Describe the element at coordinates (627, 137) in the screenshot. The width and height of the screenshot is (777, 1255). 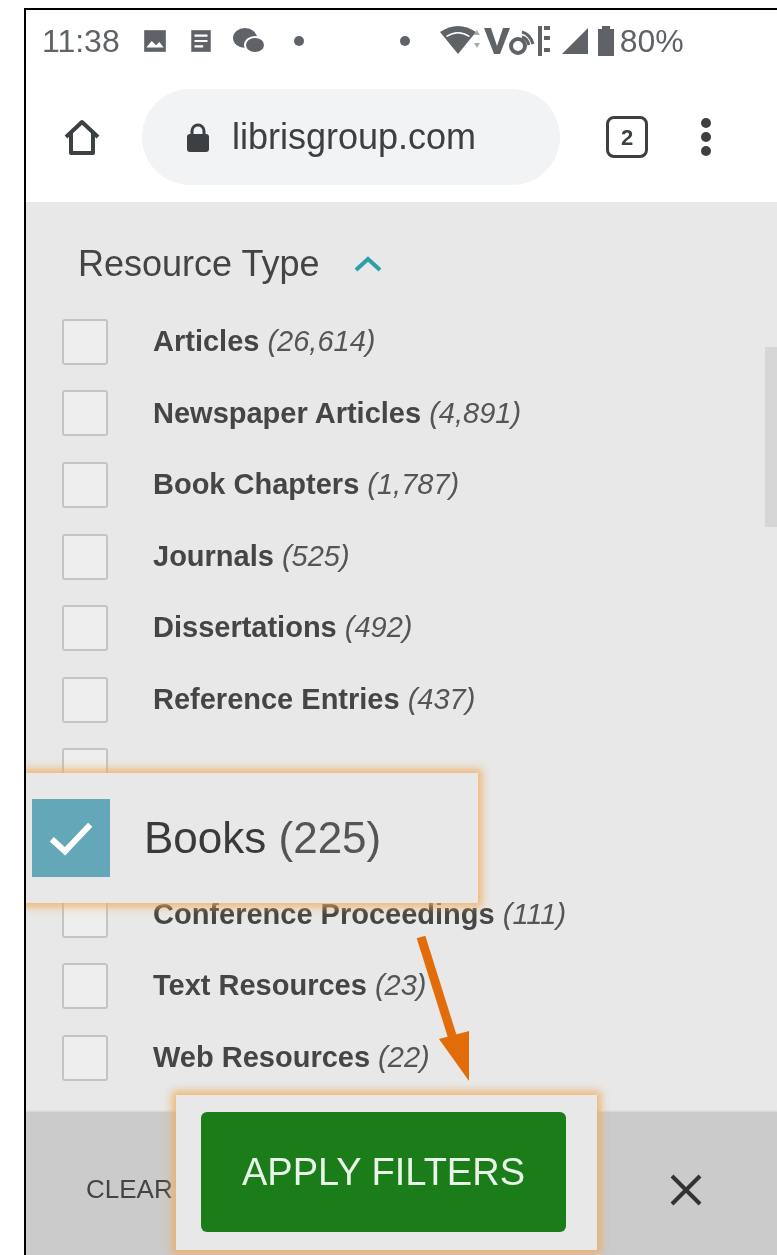
I see `tab-count-button: 2` at that location.